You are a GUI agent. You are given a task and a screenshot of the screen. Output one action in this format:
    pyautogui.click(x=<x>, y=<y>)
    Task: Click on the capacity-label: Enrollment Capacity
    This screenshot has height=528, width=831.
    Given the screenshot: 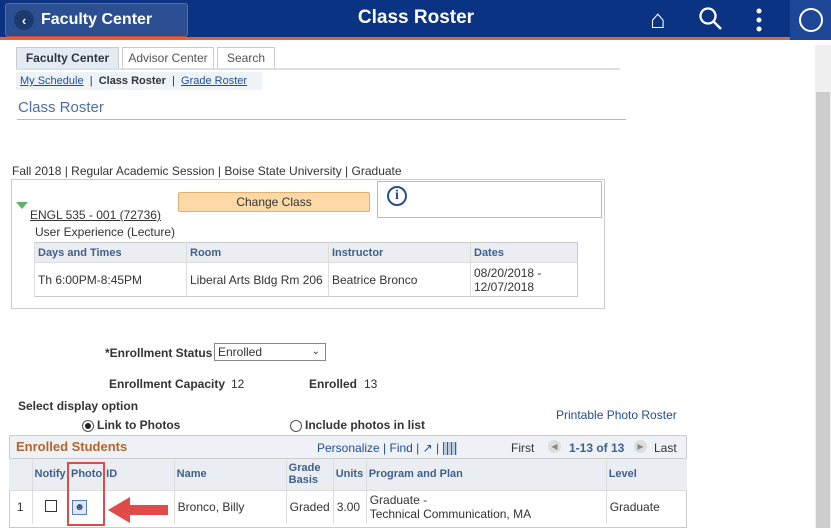 What is the action you would take?
    pyautogui.click(x=167, y=384)
    